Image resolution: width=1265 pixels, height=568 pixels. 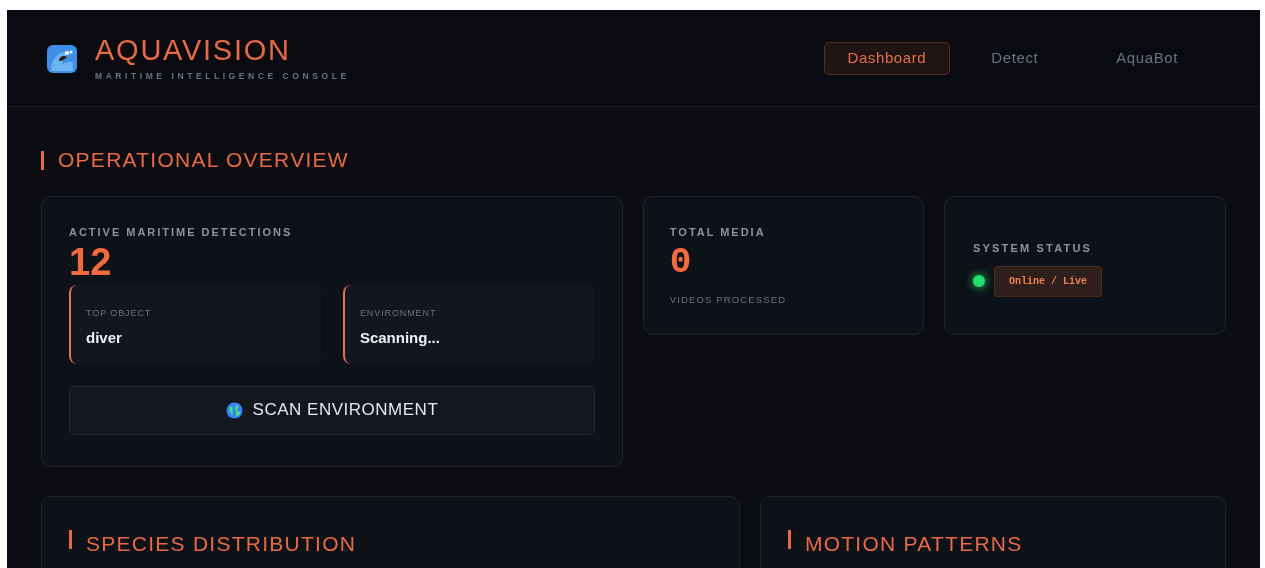 What do you see at coordinates (1047, 281) in the screenshot?
I see `status-badge: Online / Live` at bounding box center [1047, 281].